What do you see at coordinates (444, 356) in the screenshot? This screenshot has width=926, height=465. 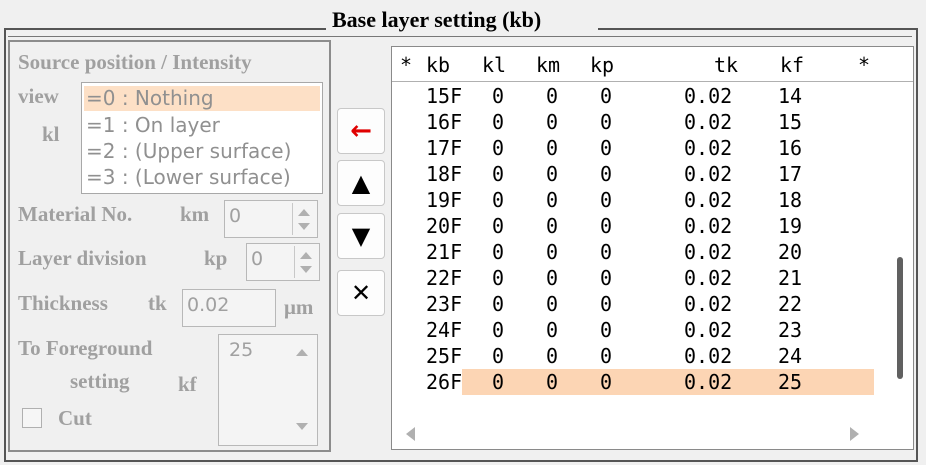 I see `cell-kb: 25F` at bounding box center [444, 356].